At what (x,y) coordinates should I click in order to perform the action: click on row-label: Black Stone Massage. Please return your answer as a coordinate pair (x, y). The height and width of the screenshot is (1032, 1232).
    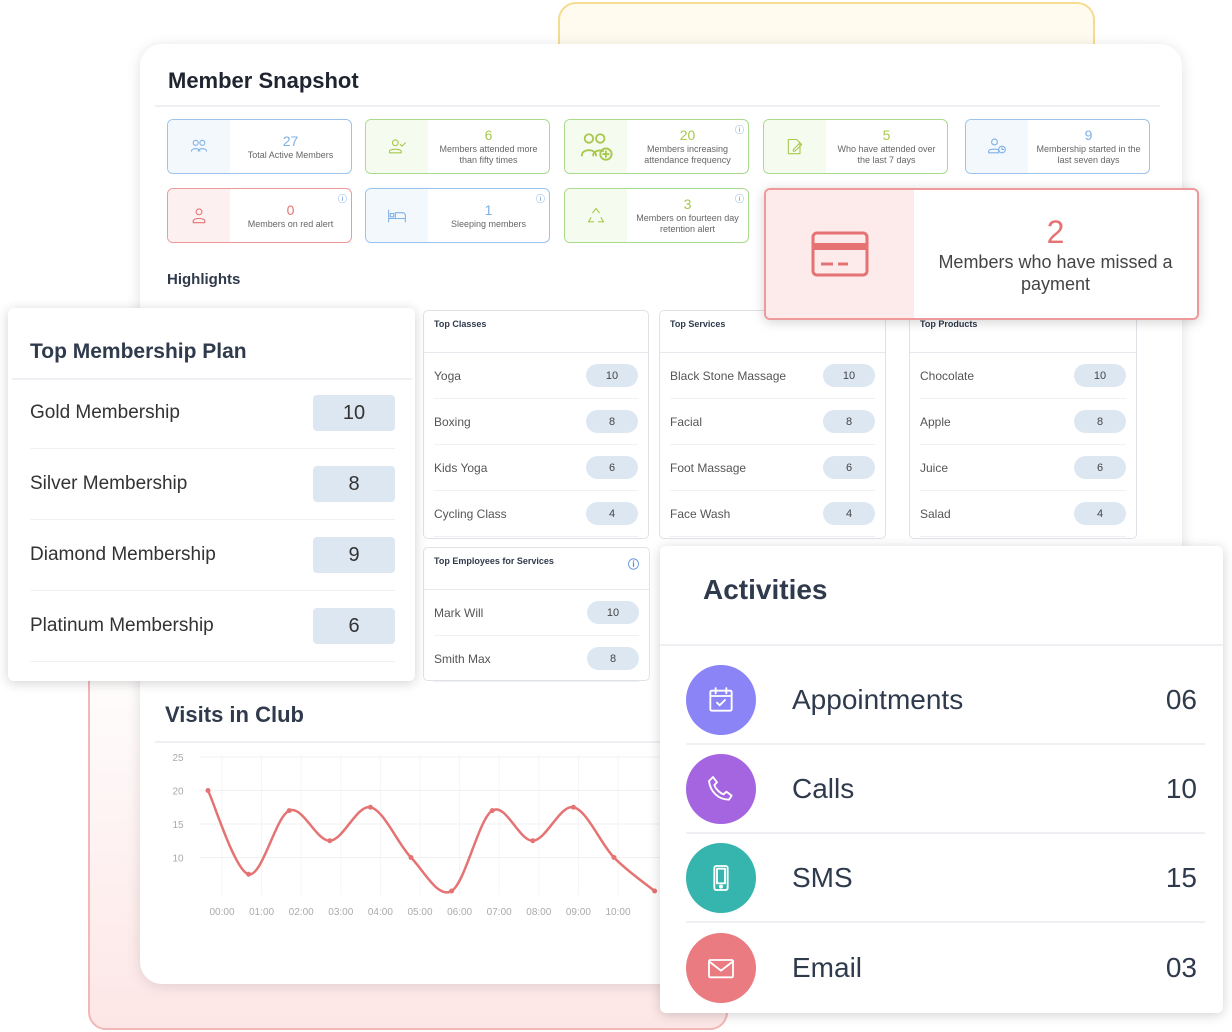
    Looking at the image, I should click on (728, 375).